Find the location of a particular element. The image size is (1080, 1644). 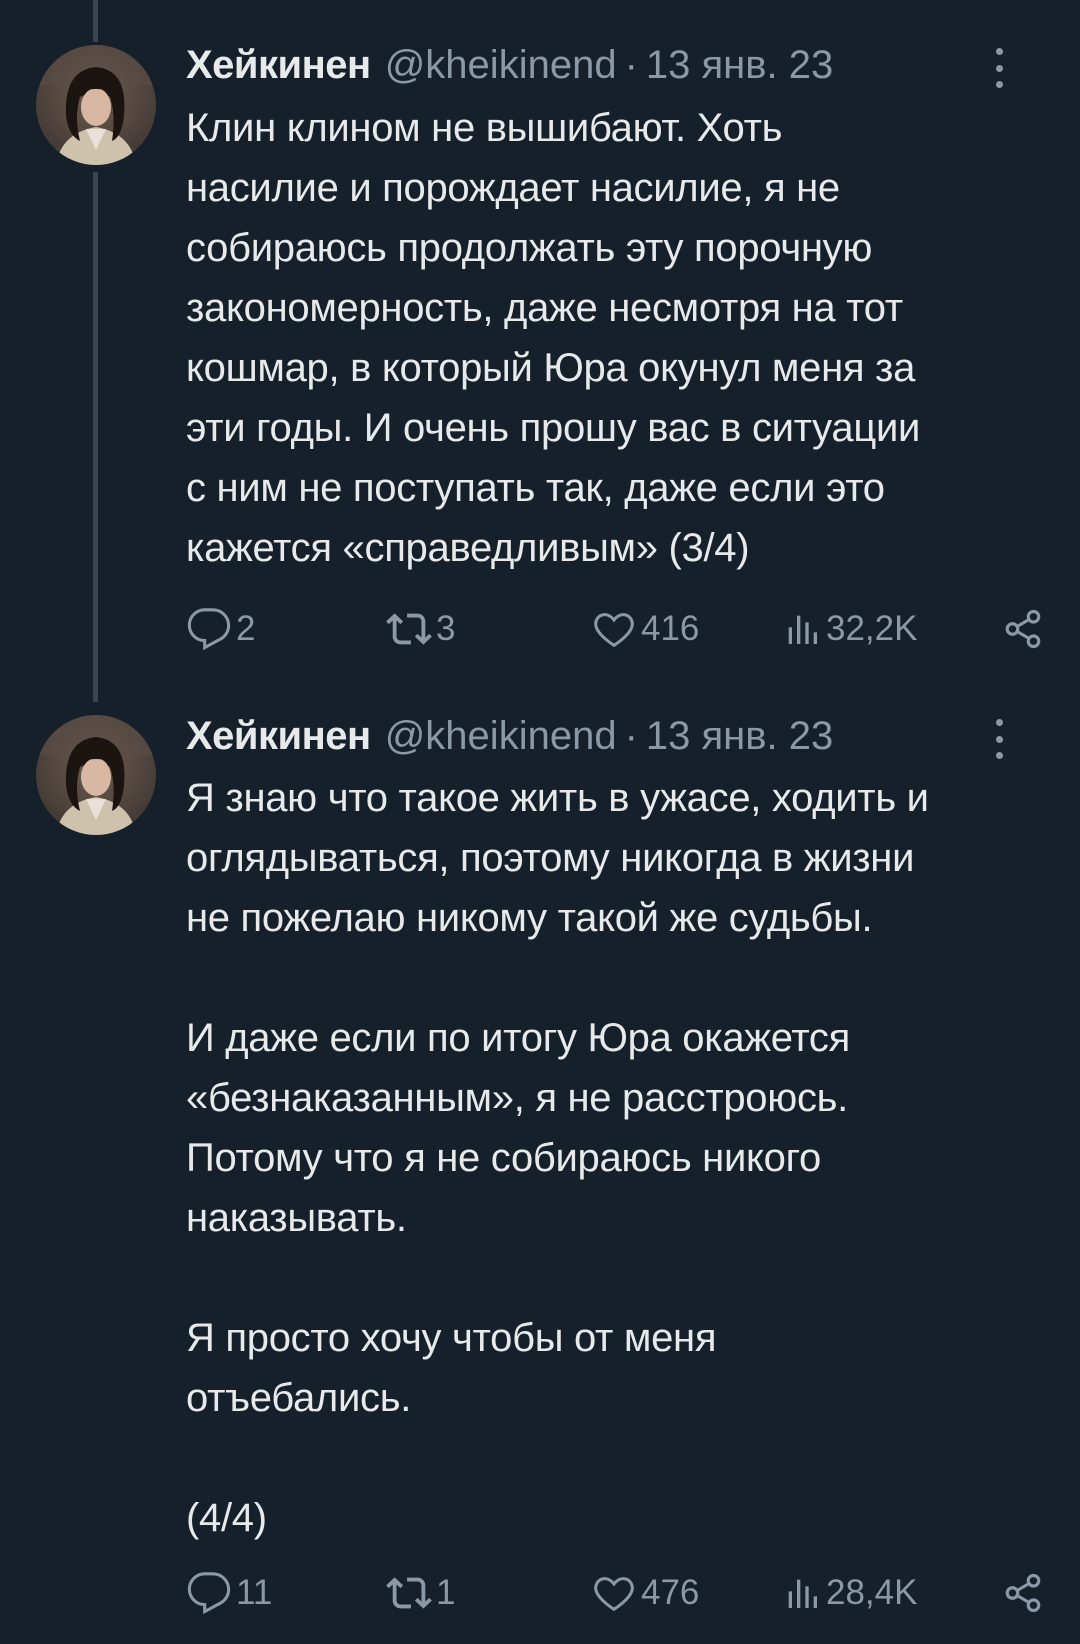

tweet-actions: 2 3 416 32,2K is located at coordinates (615, 629).